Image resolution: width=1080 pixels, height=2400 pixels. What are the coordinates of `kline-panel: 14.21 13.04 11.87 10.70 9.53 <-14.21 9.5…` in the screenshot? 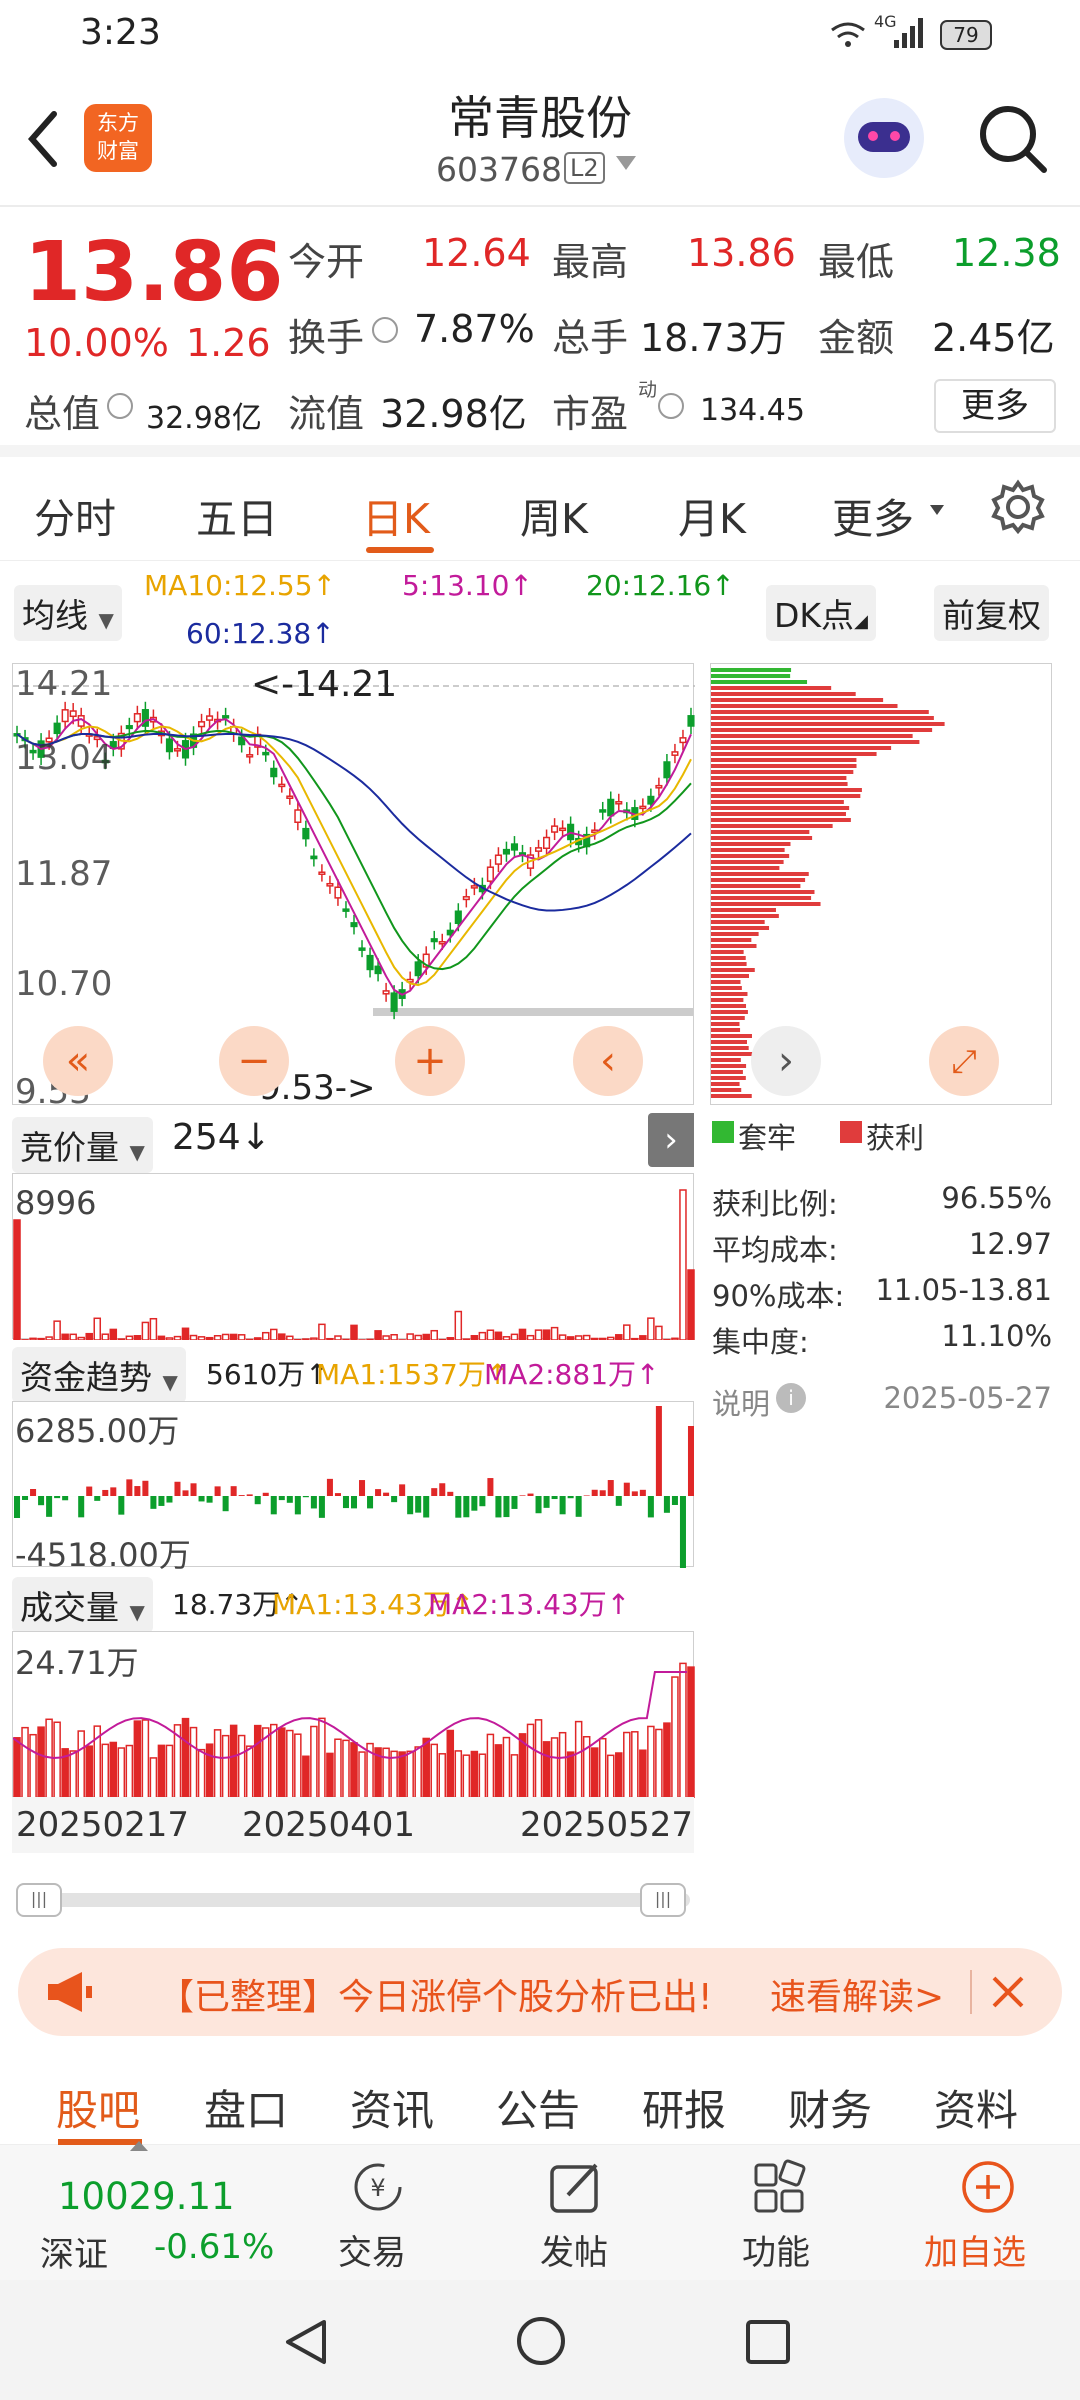 It's located at (353, 887).